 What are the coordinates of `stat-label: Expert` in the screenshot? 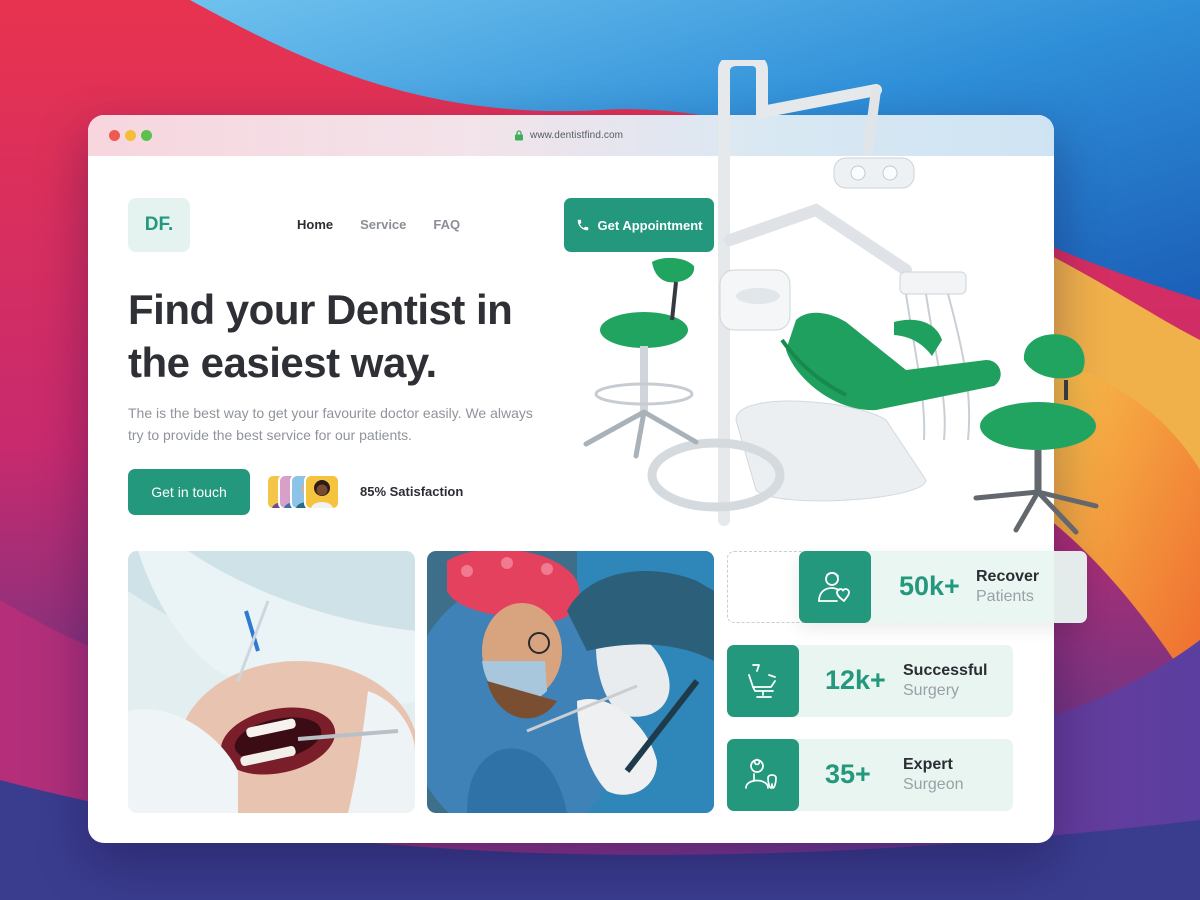 It's located at (928, 764).